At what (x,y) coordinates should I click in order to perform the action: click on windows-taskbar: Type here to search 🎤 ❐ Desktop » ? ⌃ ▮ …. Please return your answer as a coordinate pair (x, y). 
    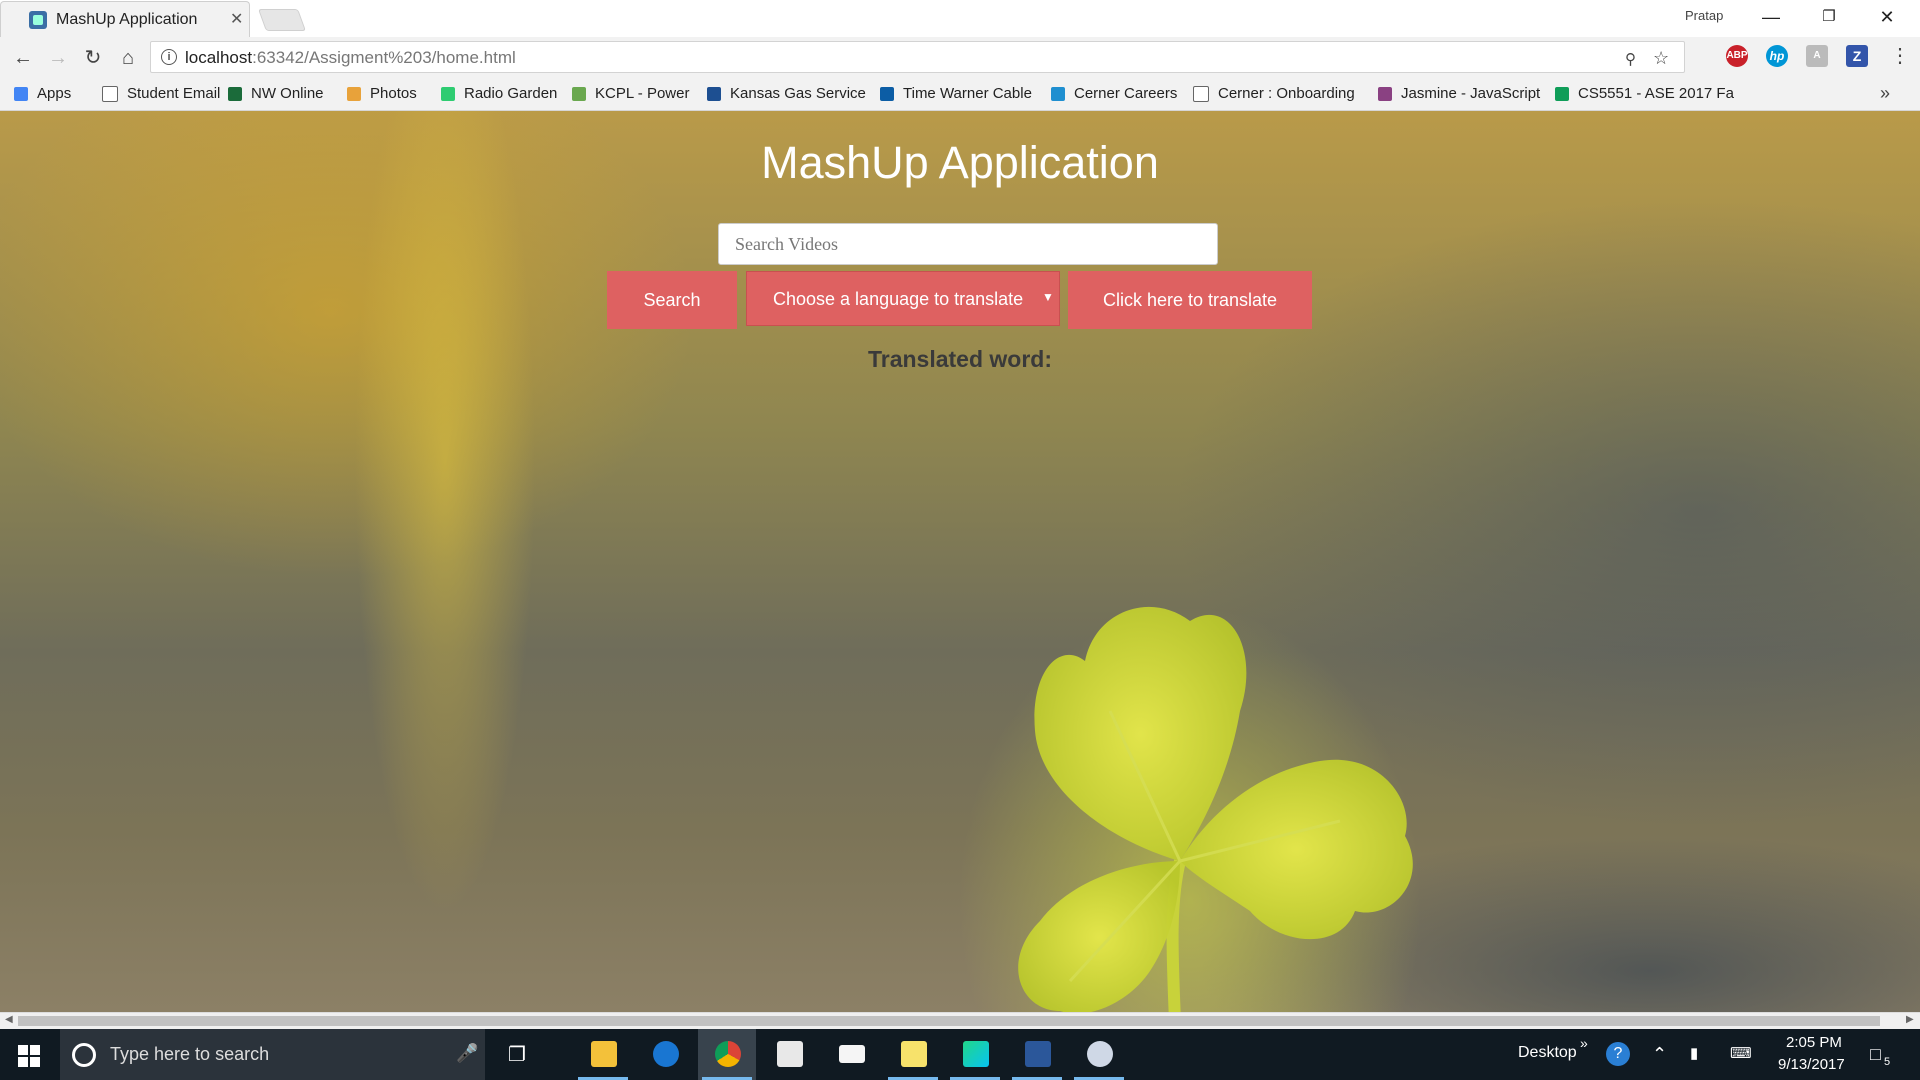
    Looking at the image, I should click on (960, 1054).